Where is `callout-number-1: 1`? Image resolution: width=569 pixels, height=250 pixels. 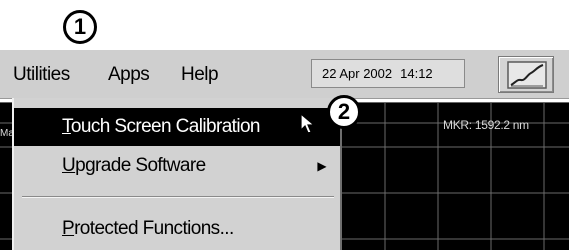 callout-number-1: 1 is located at coordinates (80, 27).